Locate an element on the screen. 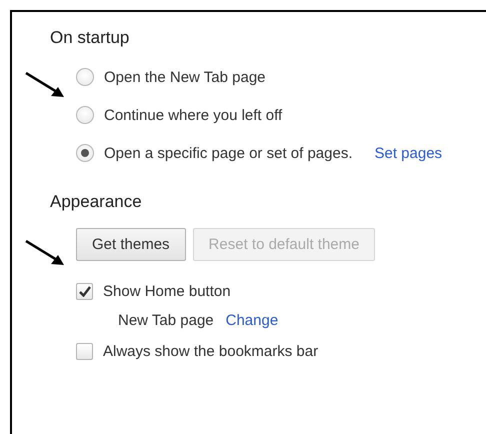 This screenshot has height=434, width=486. option-label: Continue where you left off is located at coordinates (193, 115).